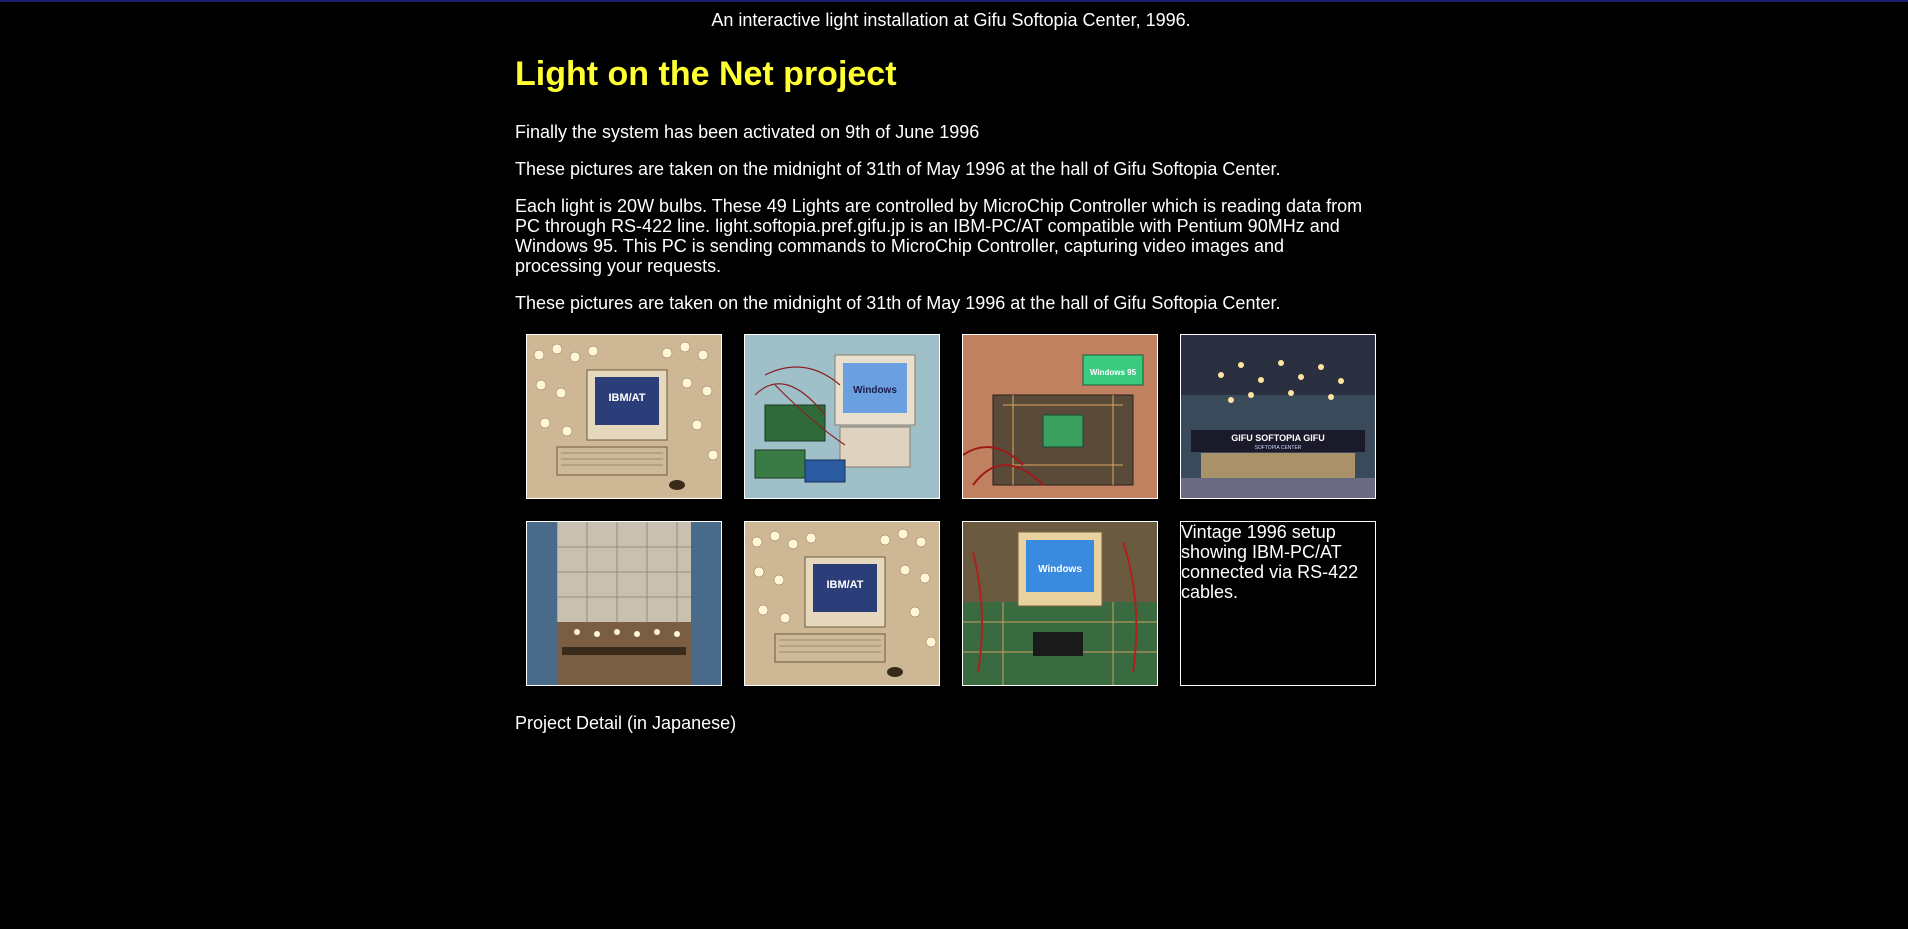 The width and height of the screenshot is (1908, 929). I want to click on photo-windows-pc-with-boards: Windows, so click(842, 416).